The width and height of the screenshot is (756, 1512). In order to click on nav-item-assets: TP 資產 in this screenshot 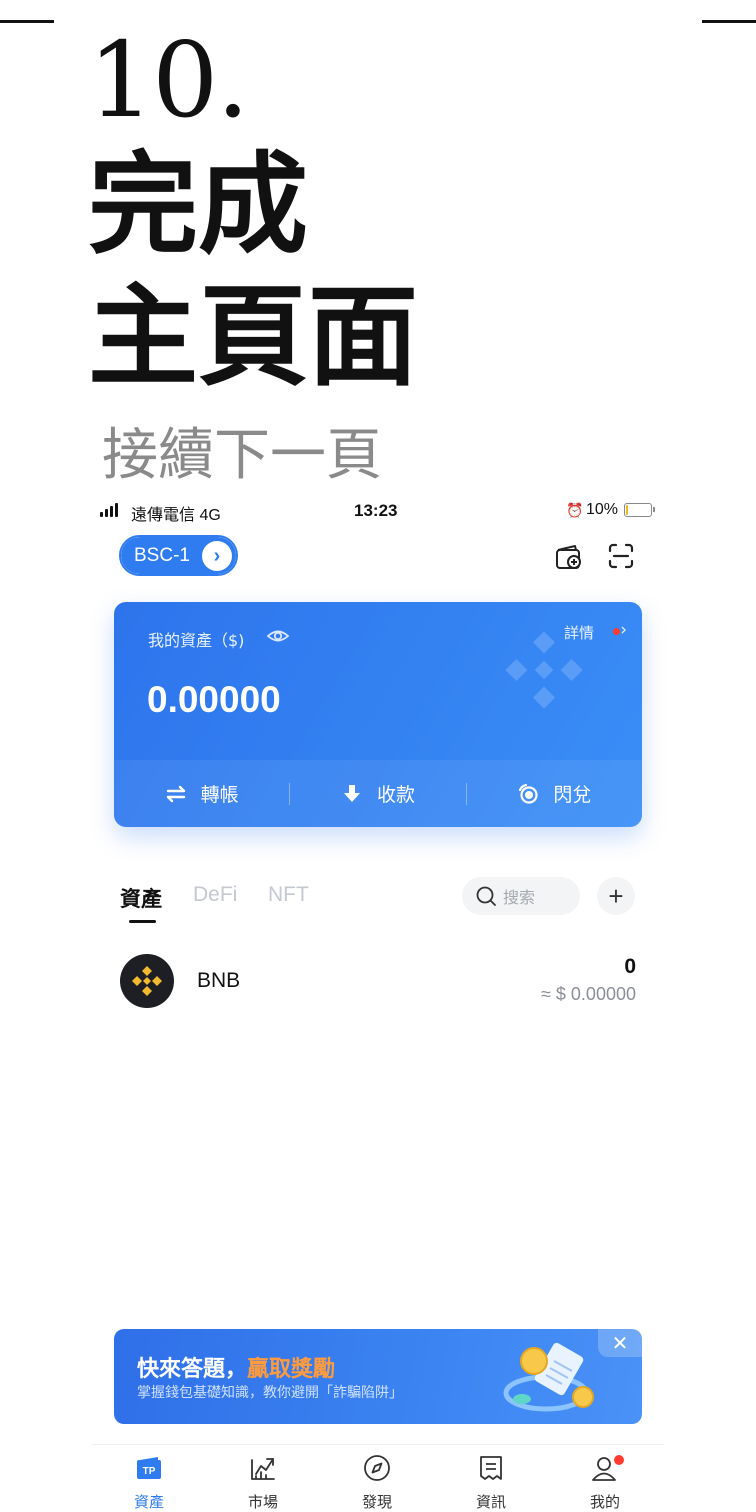, I will do `click(149, 1482)`.